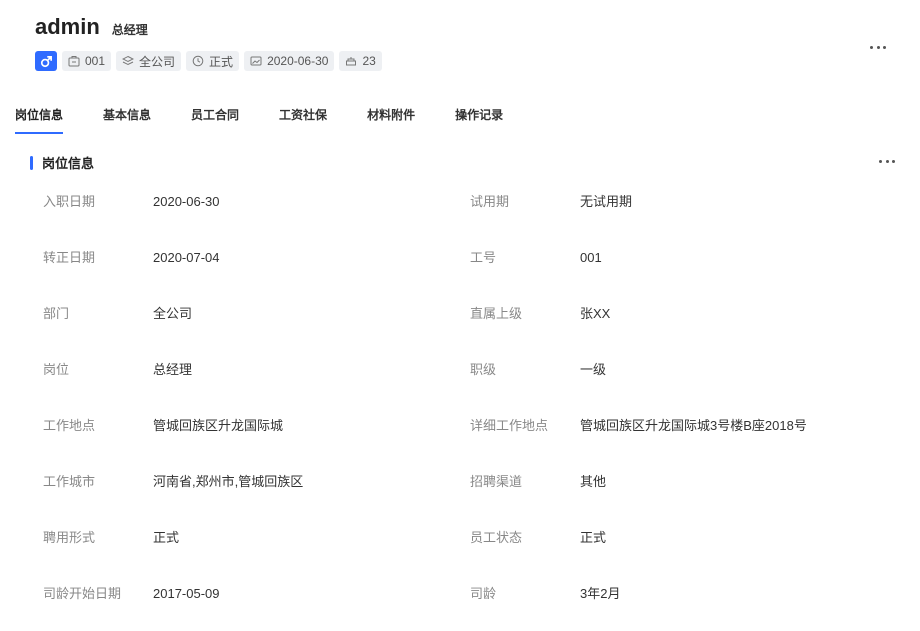 This screenshot has height=631, width=920. Describe the element at coordinates (69, 537) in the screenshot. I see `field-label-employment-type: 聘用形式` at that location.